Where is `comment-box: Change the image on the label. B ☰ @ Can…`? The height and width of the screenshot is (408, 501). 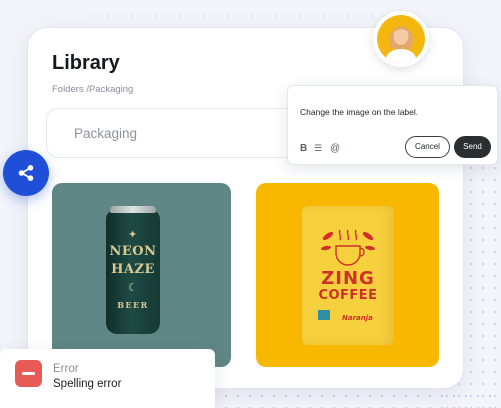 comment-box: Change the image on the label. B ☰ @ Can… is located at coordinates (392, 125).